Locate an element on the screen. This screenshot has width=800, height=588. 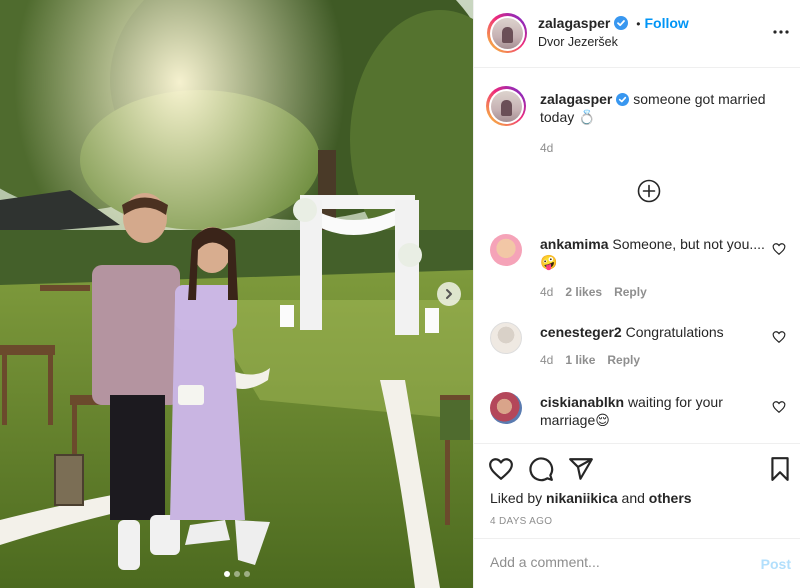
carousel-next-button is located at coordinates (449, 294).